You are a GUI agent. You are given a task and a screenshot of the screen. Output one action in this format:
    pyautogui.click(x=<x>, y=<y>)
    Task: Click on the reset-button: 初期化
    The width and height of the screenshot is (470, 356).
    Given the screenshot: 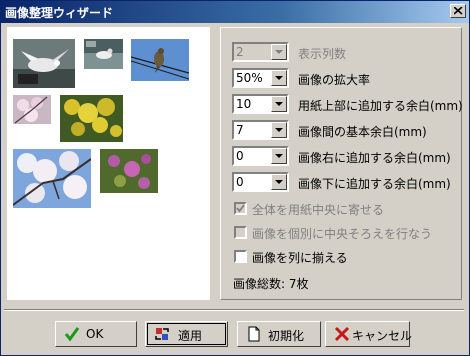 What is the action you would take?
    pyautogui.click(x=279, y=334)
    